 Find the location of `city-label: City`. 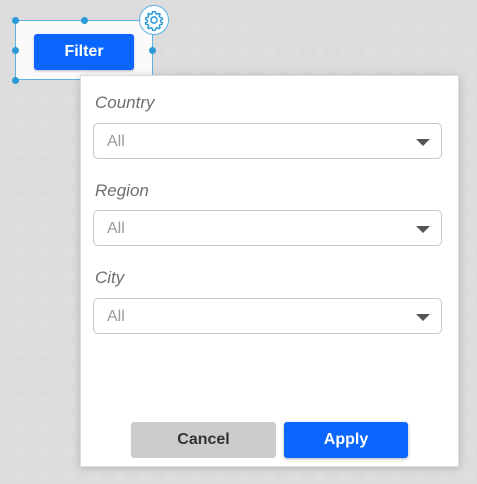

city-label: City is located at coordinates (110, 277).